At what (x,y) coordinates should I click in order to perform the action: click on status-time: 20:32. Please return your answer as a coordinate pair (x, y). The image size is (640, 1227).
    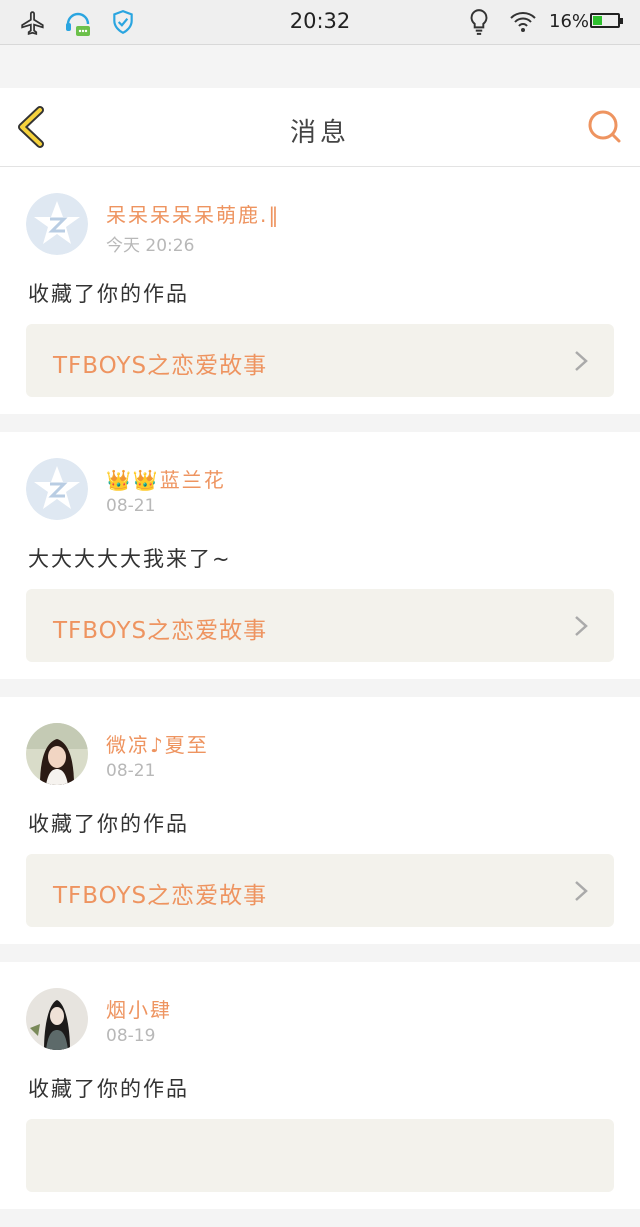
    Looking at the image, I should click on (320, 21).